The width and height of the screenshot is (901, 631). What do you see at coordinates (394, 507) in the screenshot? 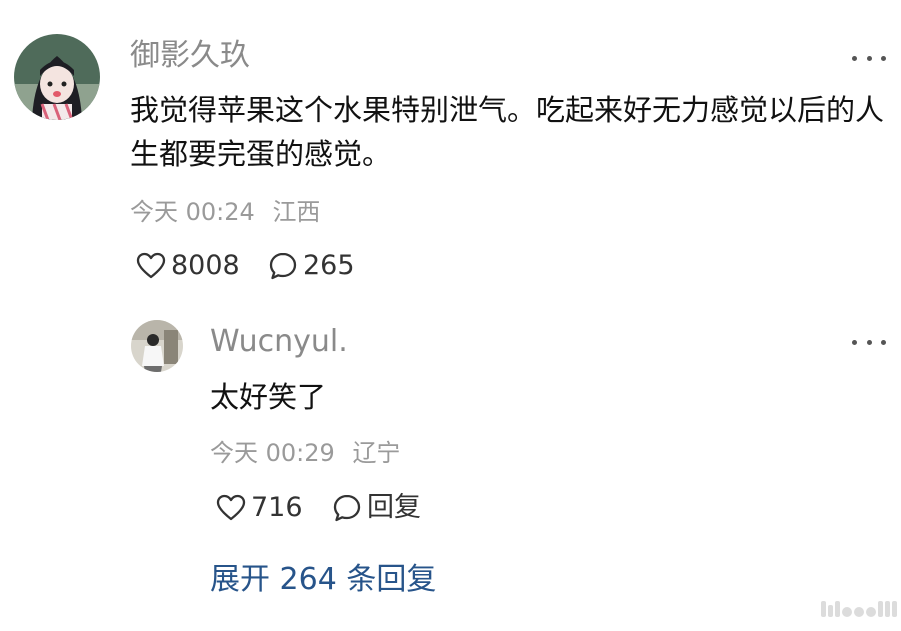
I see `reply-reply-label: 回复` at bounding box center [394, 507].